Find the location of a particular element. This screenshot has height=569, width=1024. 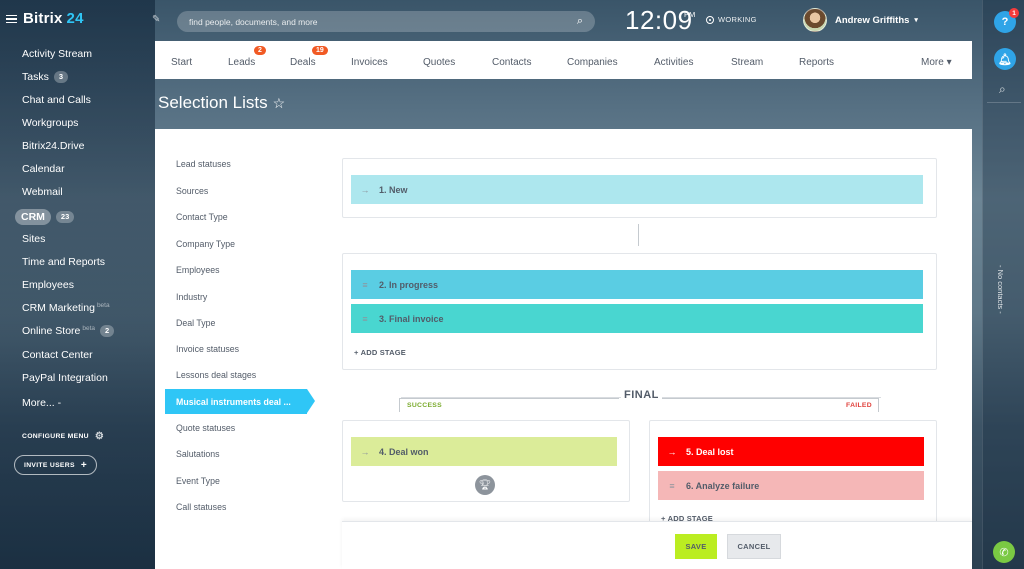

sidebar-item-activity-stream: Activity Stream is located at coordinates (57, 54).